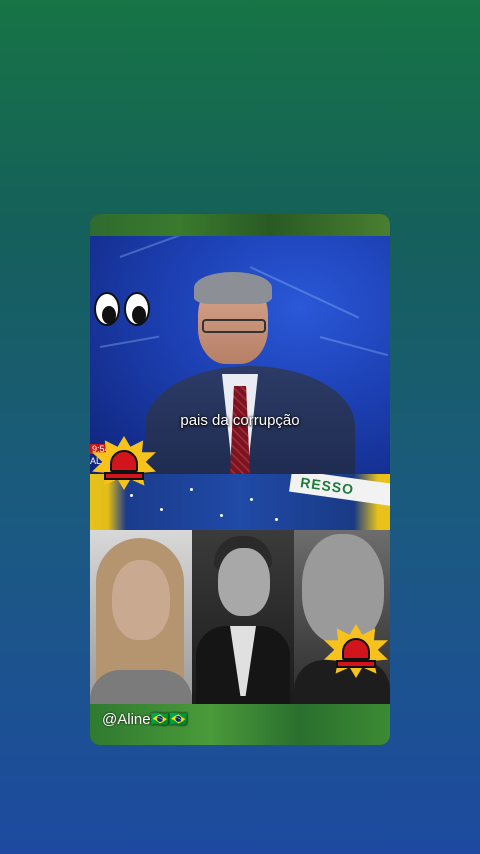  Describe the element at coordinates (339, 491) in the screenshot. I see `flag-band-text: RESSO` at that location.